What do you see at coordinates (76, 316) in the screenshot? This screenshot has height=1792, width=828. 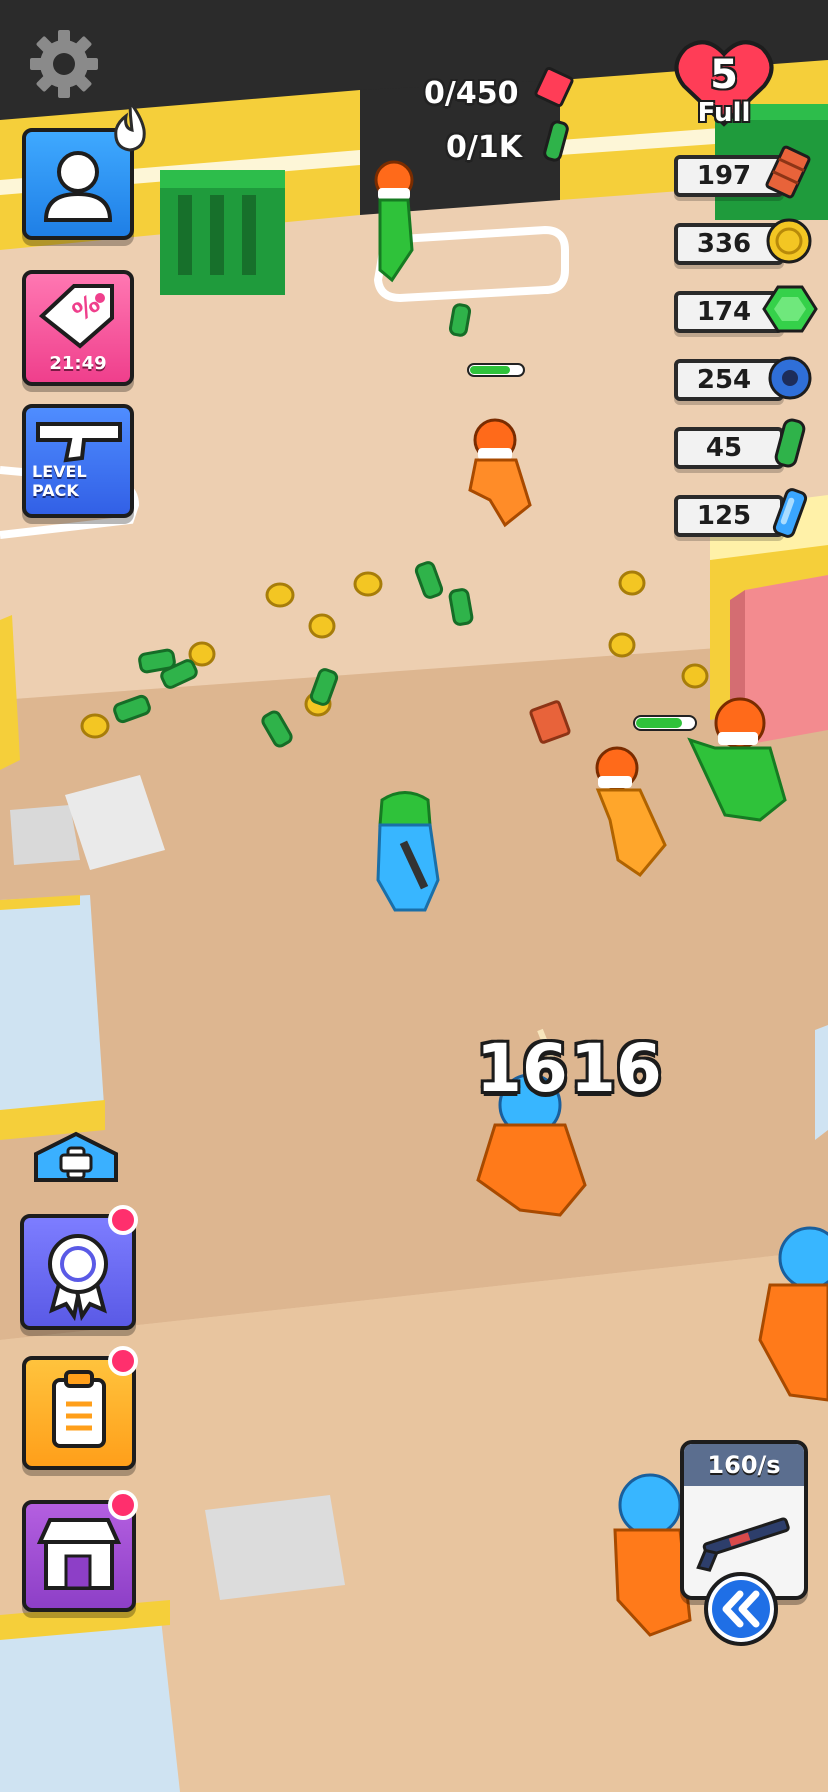 I see `sale-tag-icon: %` at bounding box center [76, 316].